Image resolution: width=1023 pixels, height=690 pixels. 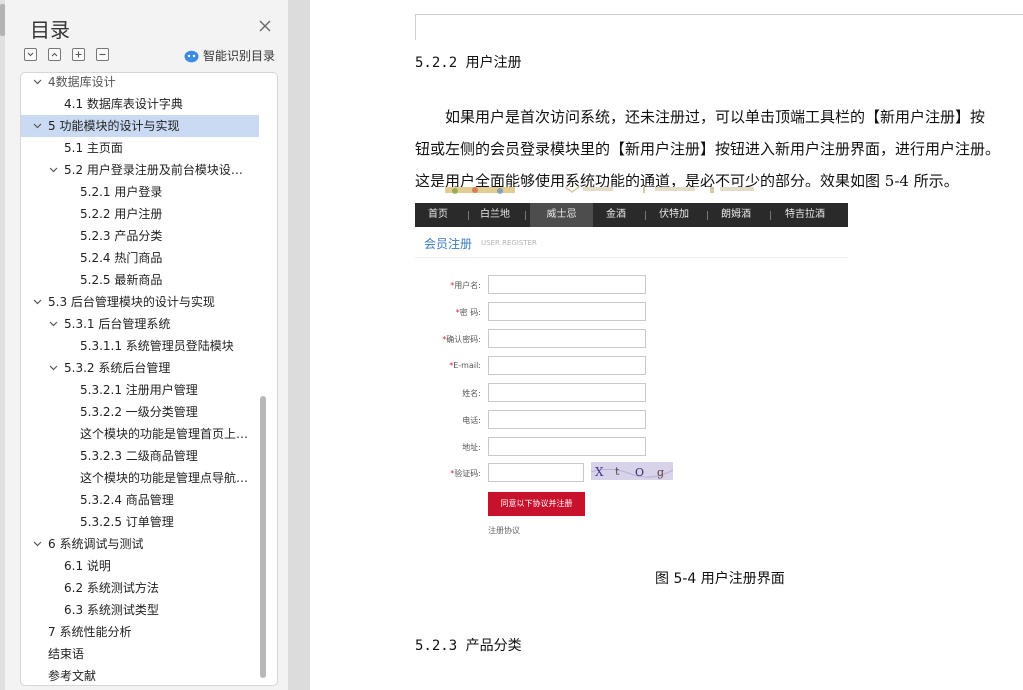 I want to click on toc-item-label: 5.2.5 最新商品, so click(x=121, y=280).